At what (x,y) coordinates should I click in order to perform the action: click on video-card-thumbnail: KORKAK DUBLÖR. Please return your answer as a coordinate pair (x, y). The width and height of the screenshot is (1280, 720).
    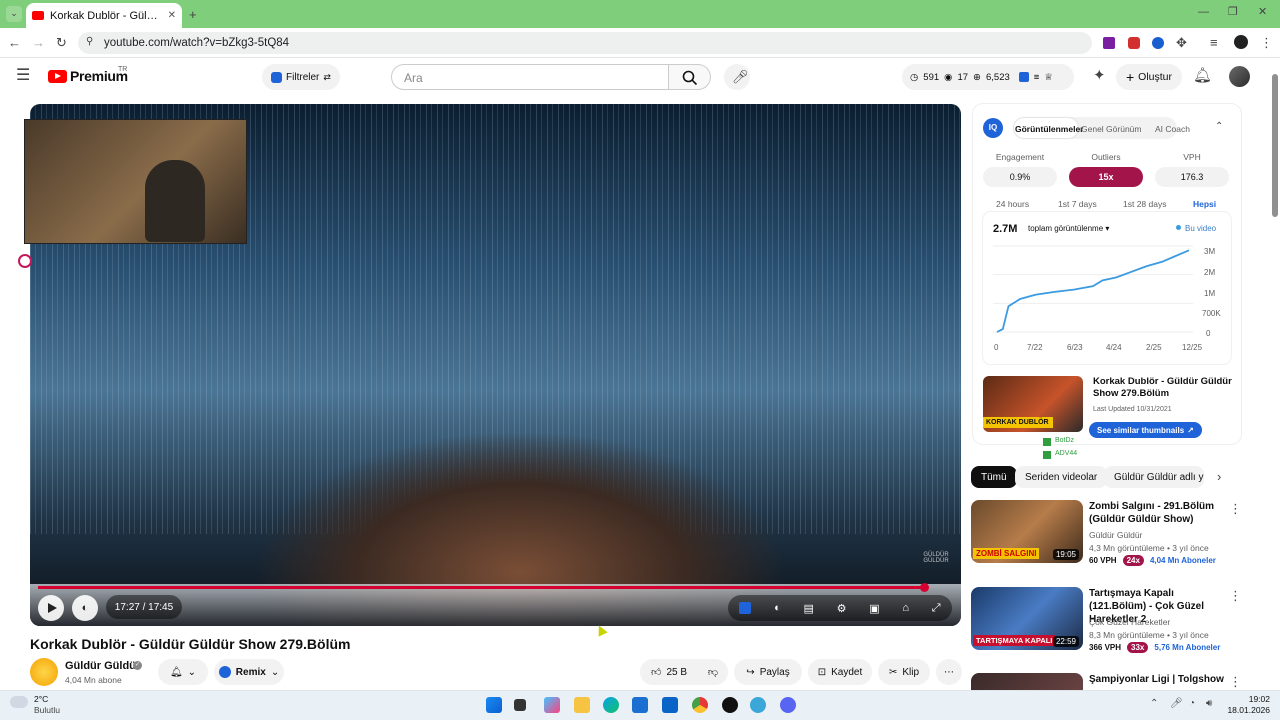
    Looking at the image, I should click on (1033, 404).